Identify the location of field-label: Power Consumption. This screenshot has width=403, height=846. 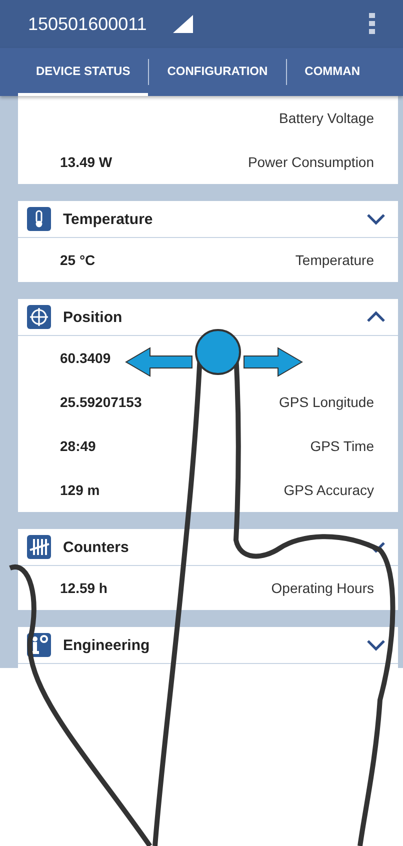
(311, 162).